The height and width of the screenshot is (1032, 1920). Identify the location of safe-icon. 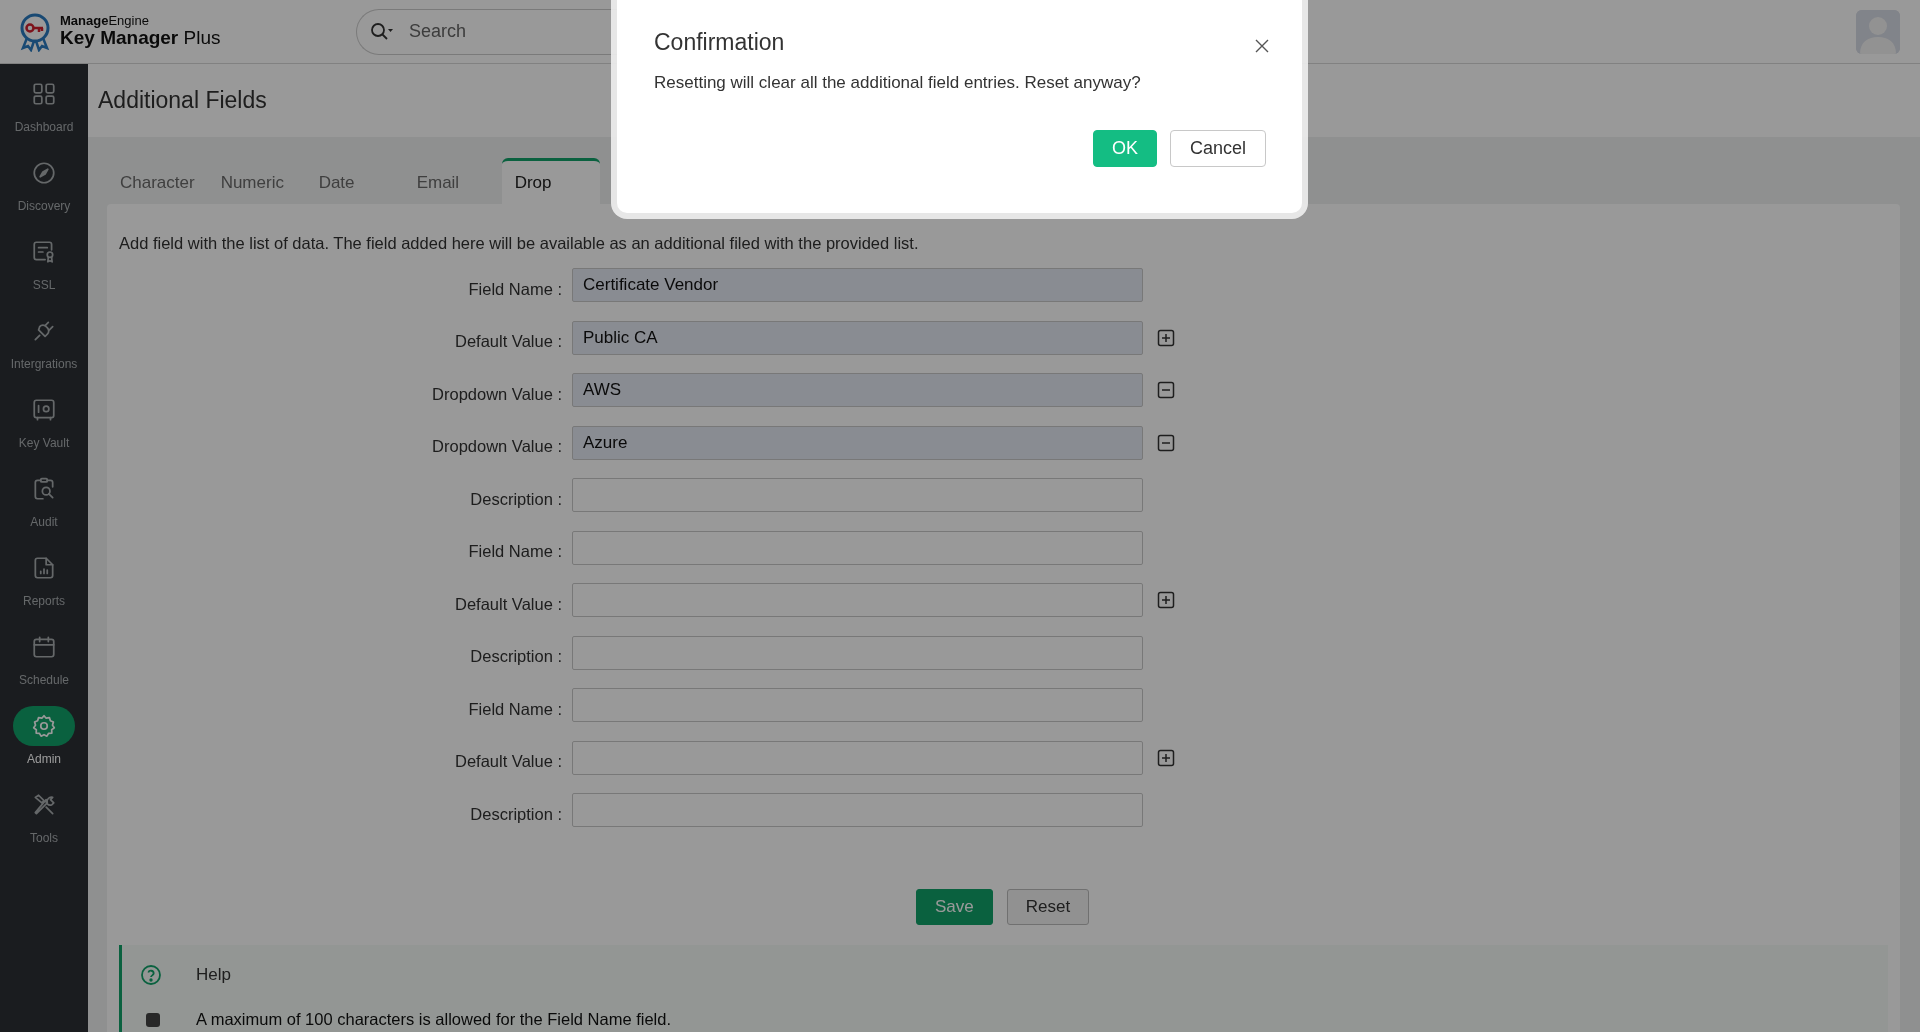
(44, 410).